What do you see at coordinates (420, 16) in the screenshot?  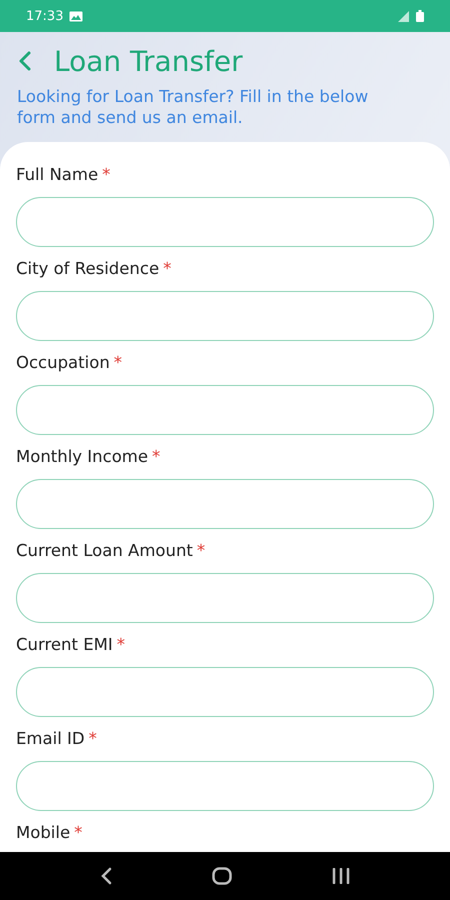 I see `battery-icon` at bounding box center [420, 16].